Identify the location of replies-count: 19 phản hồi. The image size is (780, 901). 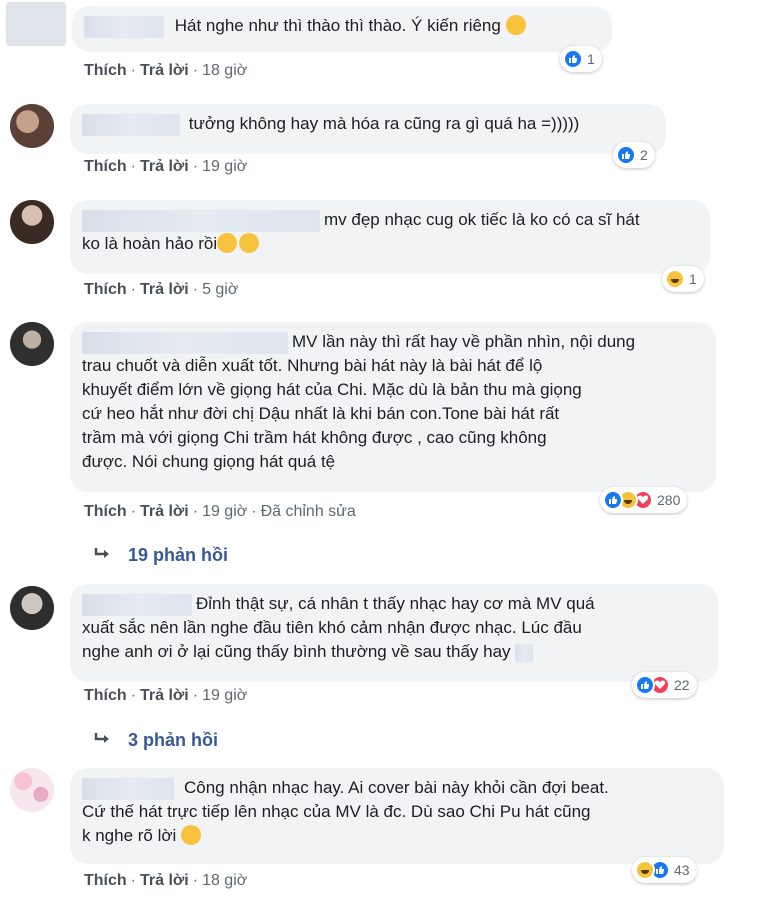
(178, 555).